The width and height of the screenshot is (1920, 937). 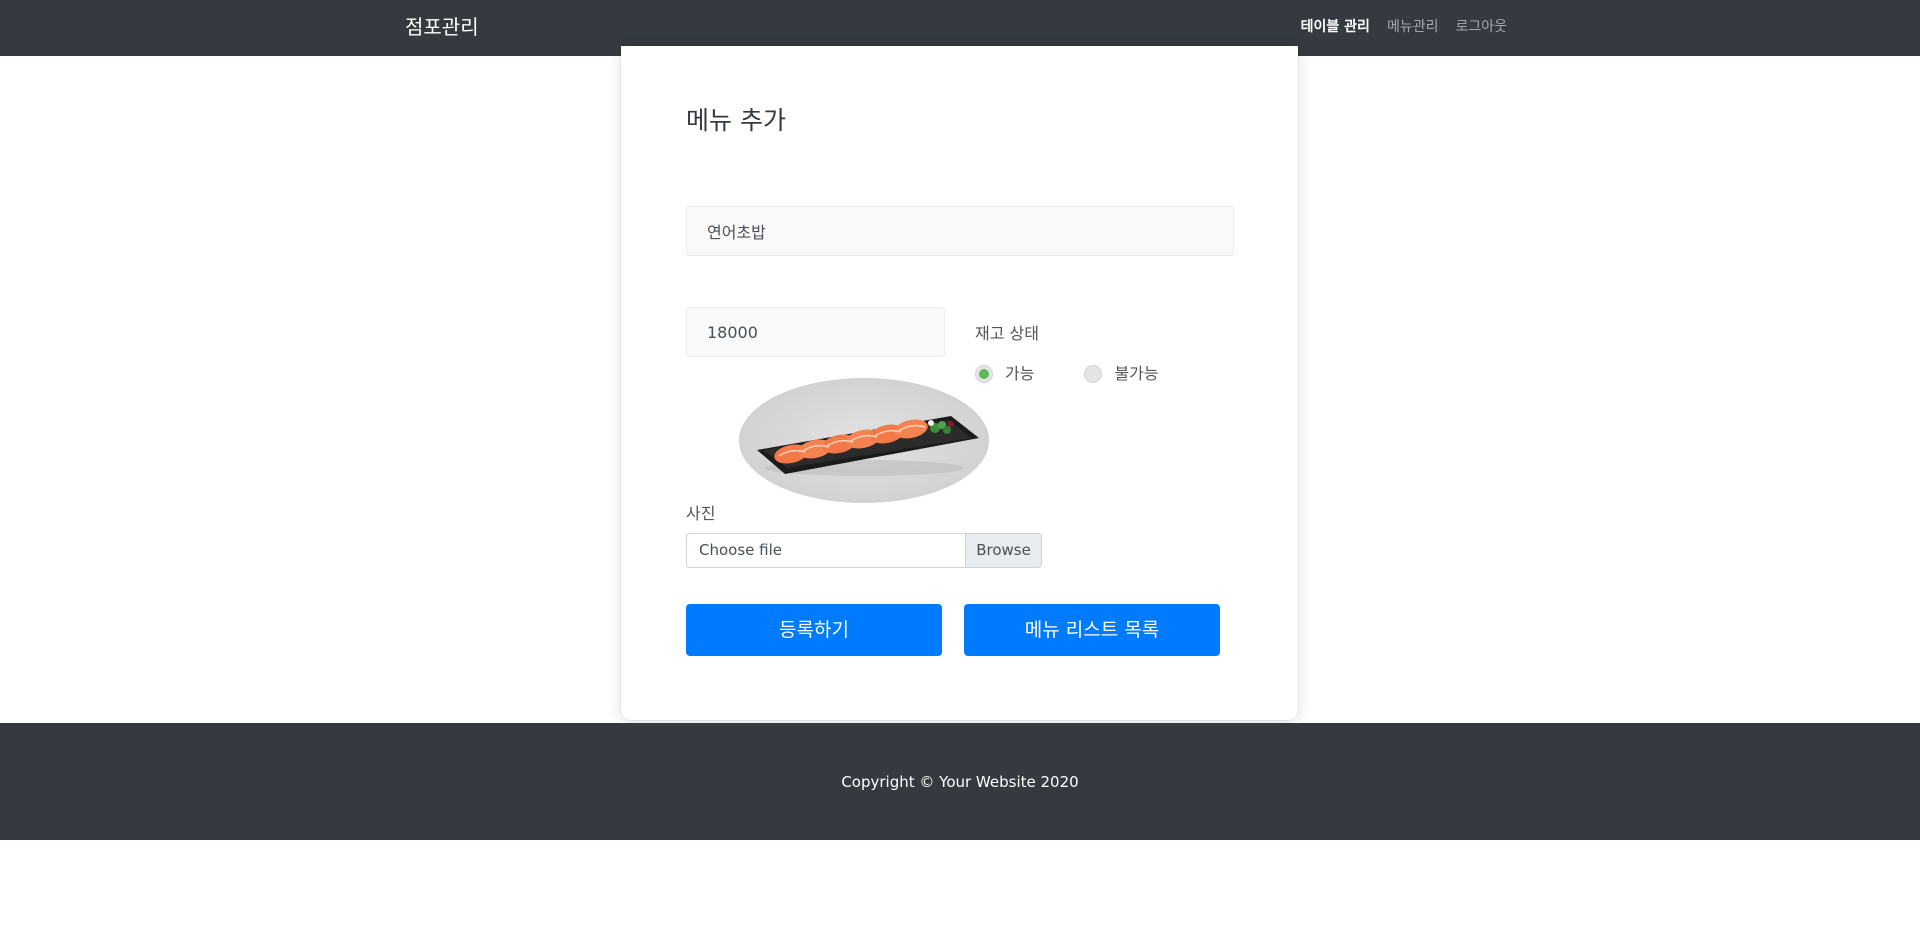 I want to click on radio-checked-icon, so click(x=984, y=374).